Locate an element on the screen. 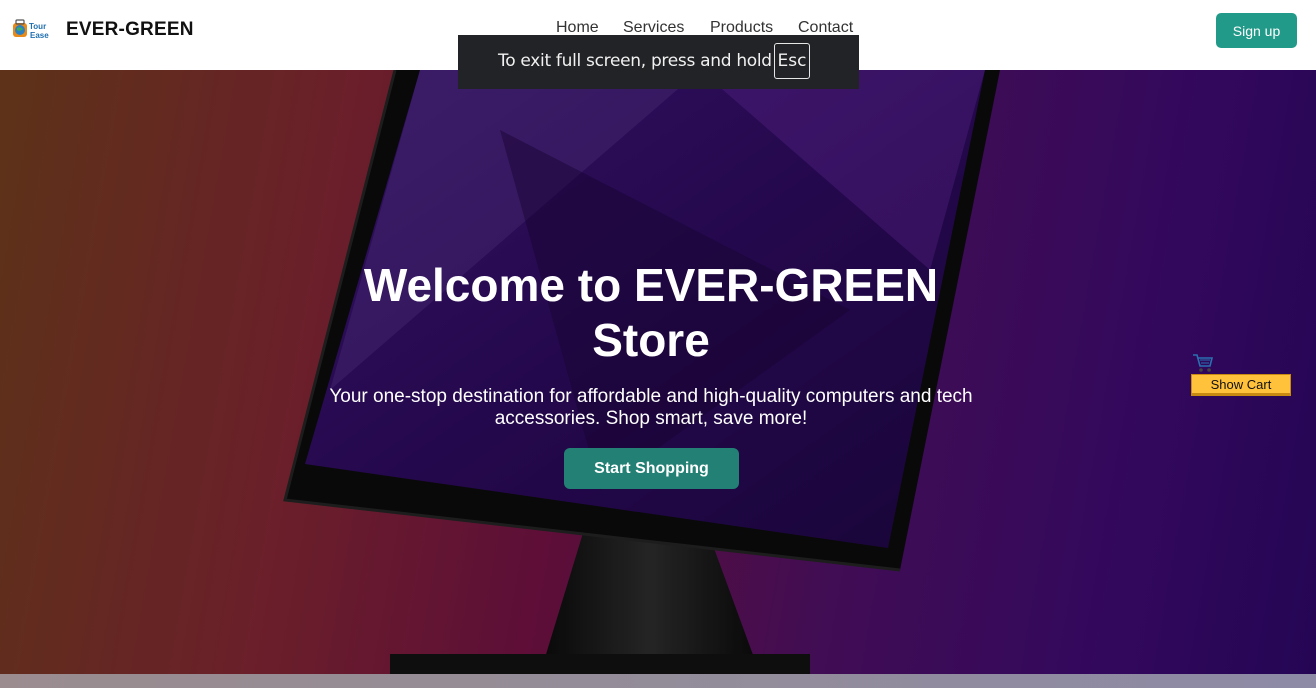 The width and height of the screenshot is (1316, 688). show-cart-button: Show Cart is located at coordinates (1241, 385).